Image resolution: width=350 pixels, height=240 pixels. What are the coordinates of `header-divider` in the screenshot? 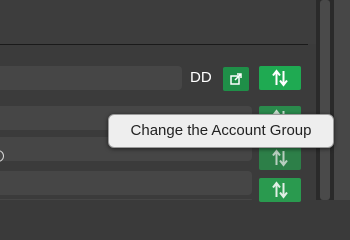 It's located at (154, 44).